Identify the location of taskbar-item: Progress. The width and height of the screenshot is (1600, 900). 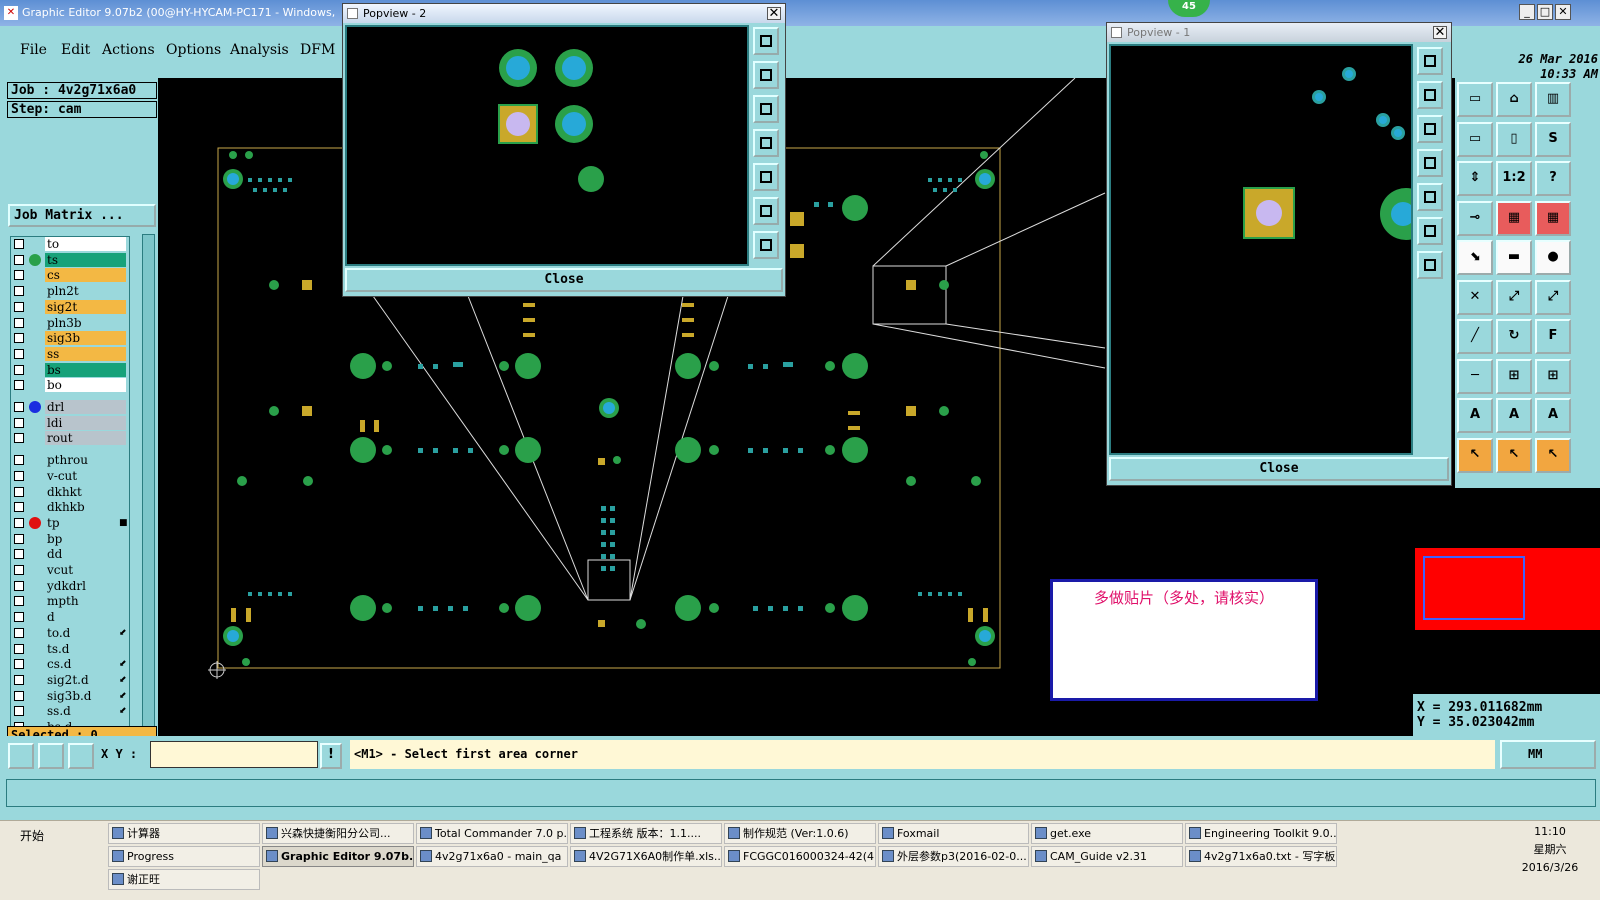
(184, 856).